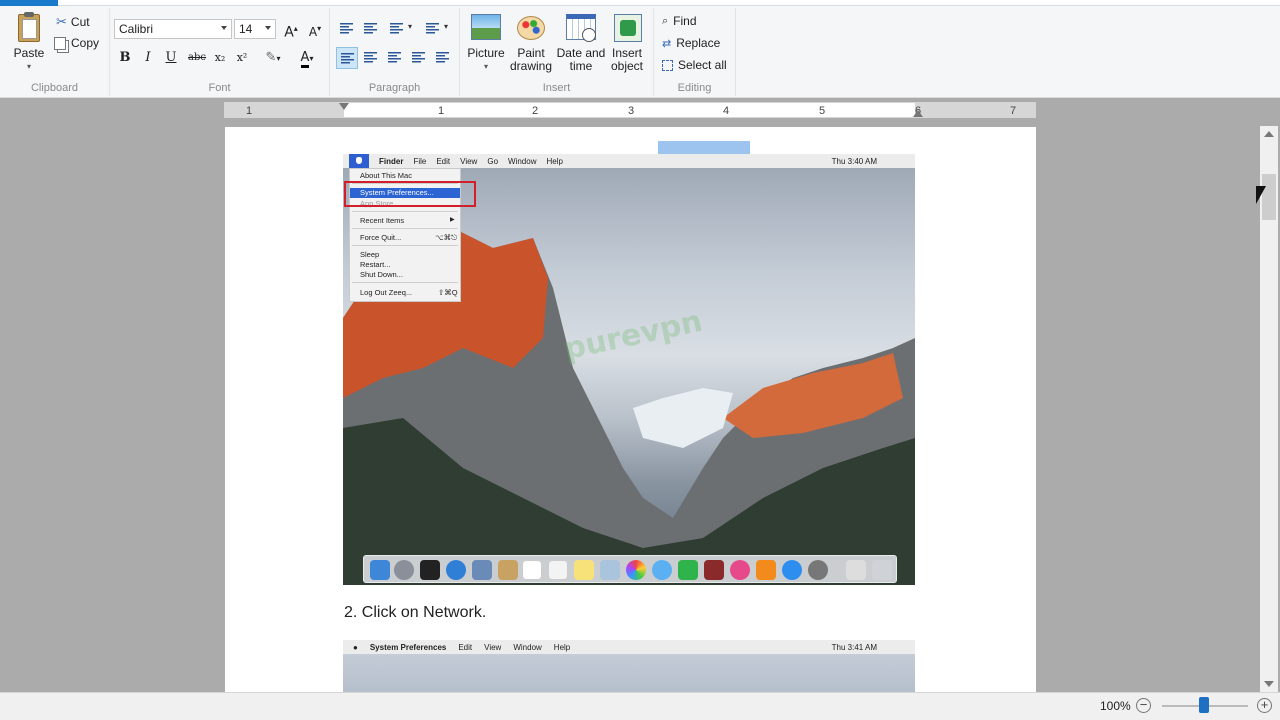 The width and height of the screenshot is (1280, 720). I want to click on ruler: 1 1 2 3 4 5 6 7, so click(630, 110).